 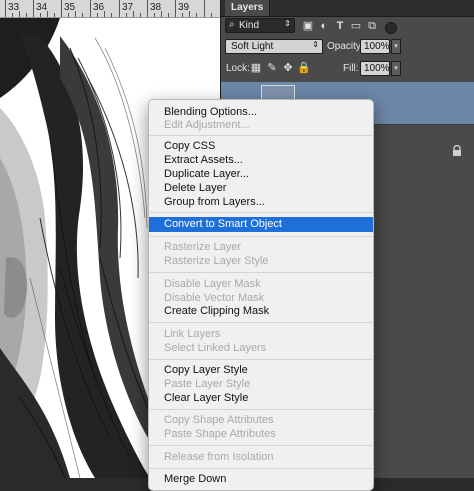 I want to click on ruler-number: 38, so click(x=156, y=7).